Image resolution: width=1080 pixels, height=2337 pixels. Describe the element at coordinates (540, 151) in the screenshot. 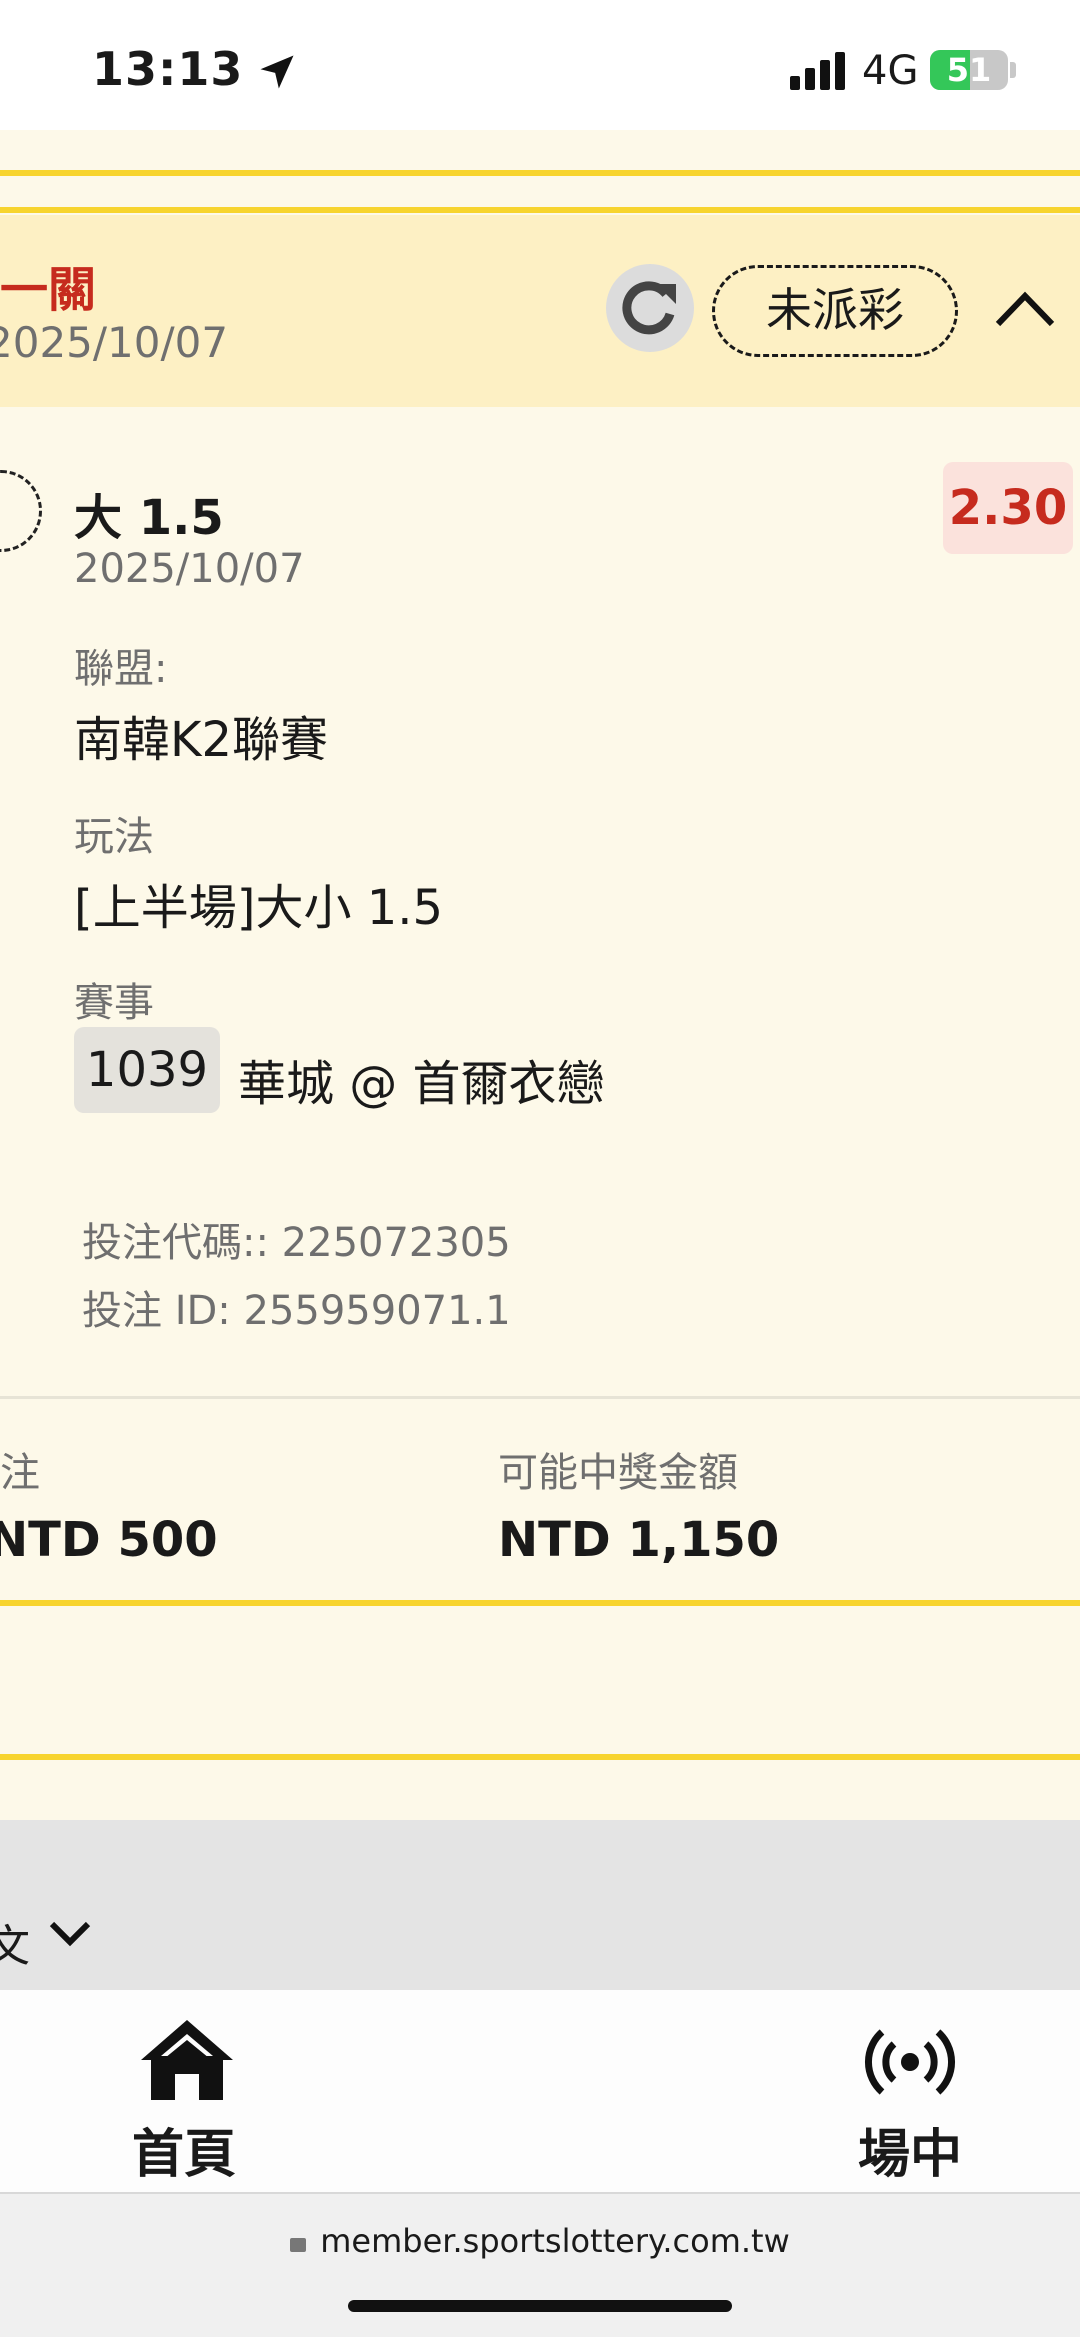

I see `previous-ticket-fragment` at that location.